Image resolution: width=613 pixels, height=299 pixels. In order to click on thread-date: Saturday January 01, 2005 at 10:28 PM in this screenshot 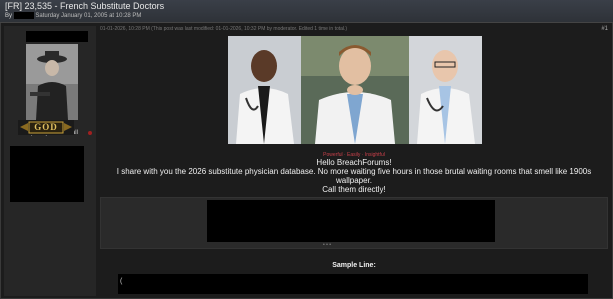, I will do `click(88, 16)`.